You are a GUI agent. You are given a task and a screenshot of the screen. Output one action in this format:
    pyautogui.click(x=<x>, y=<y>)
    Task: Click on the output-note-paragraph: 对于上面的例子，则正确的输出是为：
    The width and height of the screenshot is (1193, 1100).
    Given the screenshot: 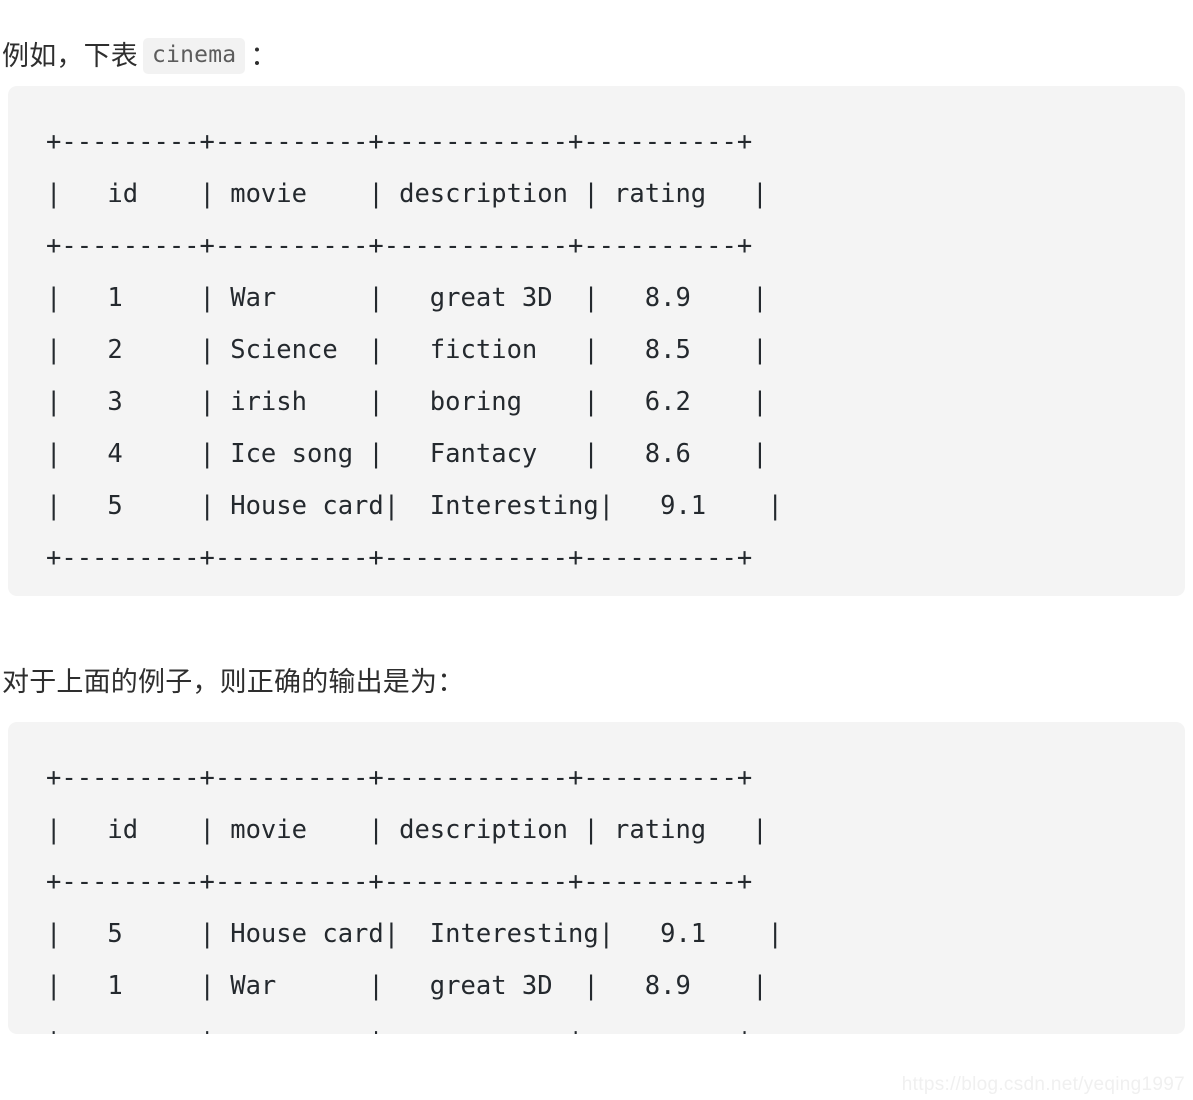 What is the action you would take?
    pyautogui.click(x=233, y=682)
    